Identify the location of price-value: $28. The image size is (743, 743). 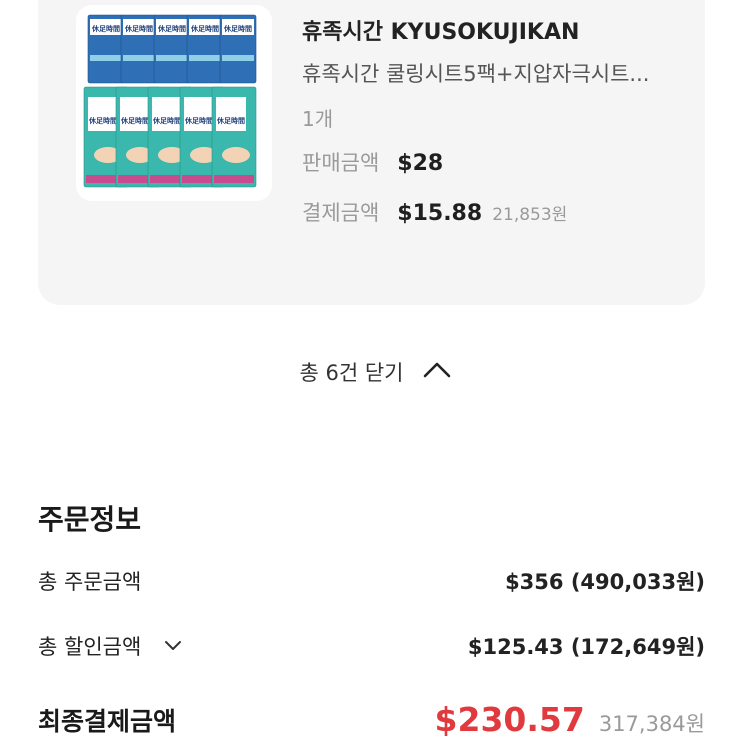
(420, 163).